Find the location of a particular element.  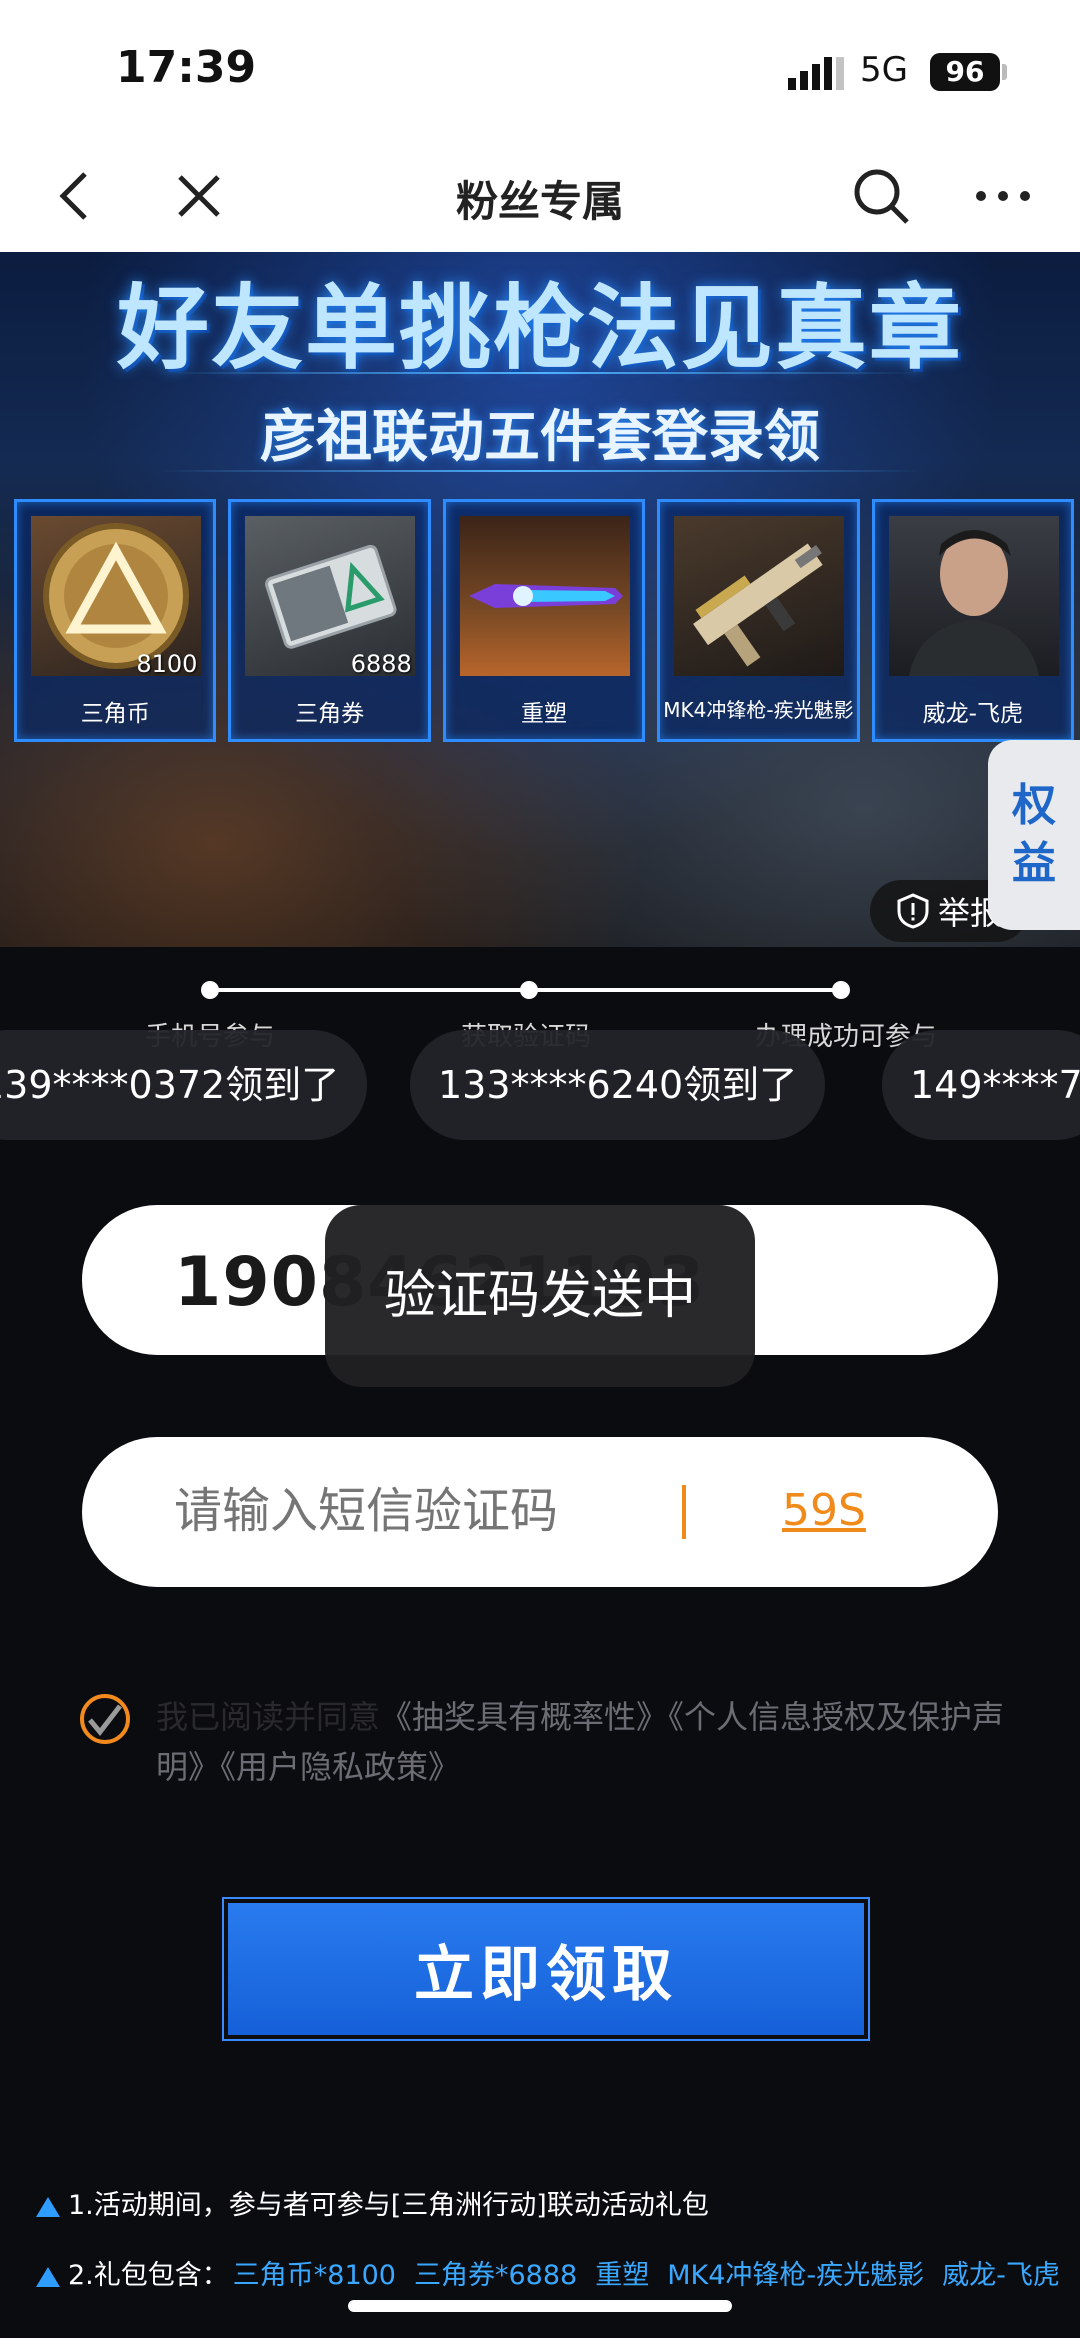

marquee-item: 149****7 is located at coordinates (981, 1085).